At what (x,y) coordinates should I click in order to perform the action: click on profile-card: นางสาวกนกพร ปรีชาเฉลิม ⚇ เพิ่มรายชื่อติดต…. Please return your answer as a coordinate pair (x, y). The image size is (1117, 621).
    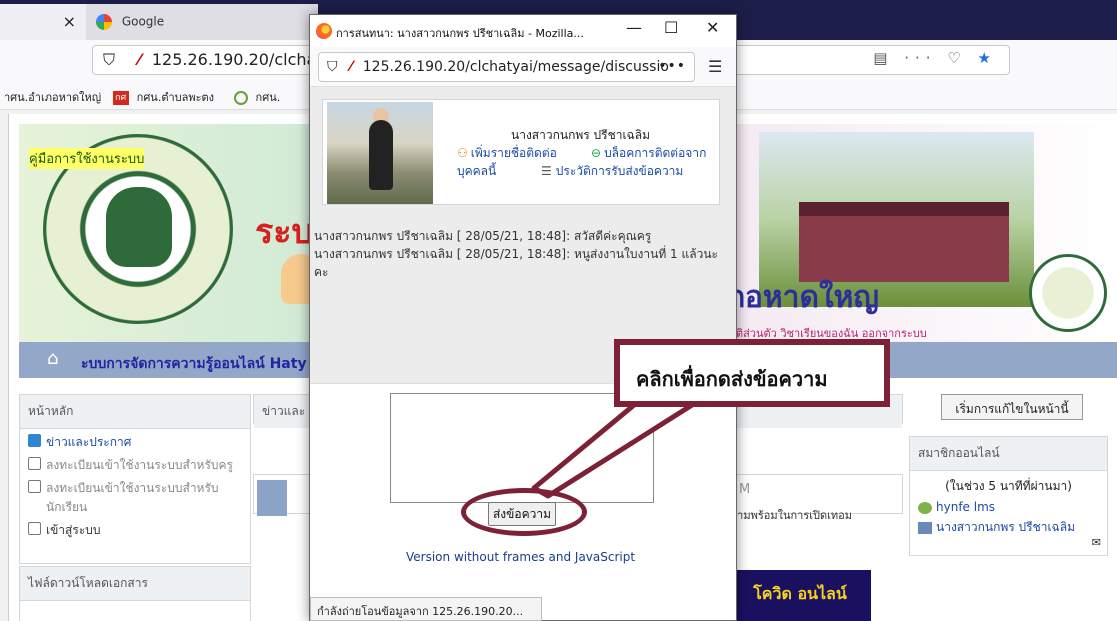
    Looking at the image, I should click on (521, 152).